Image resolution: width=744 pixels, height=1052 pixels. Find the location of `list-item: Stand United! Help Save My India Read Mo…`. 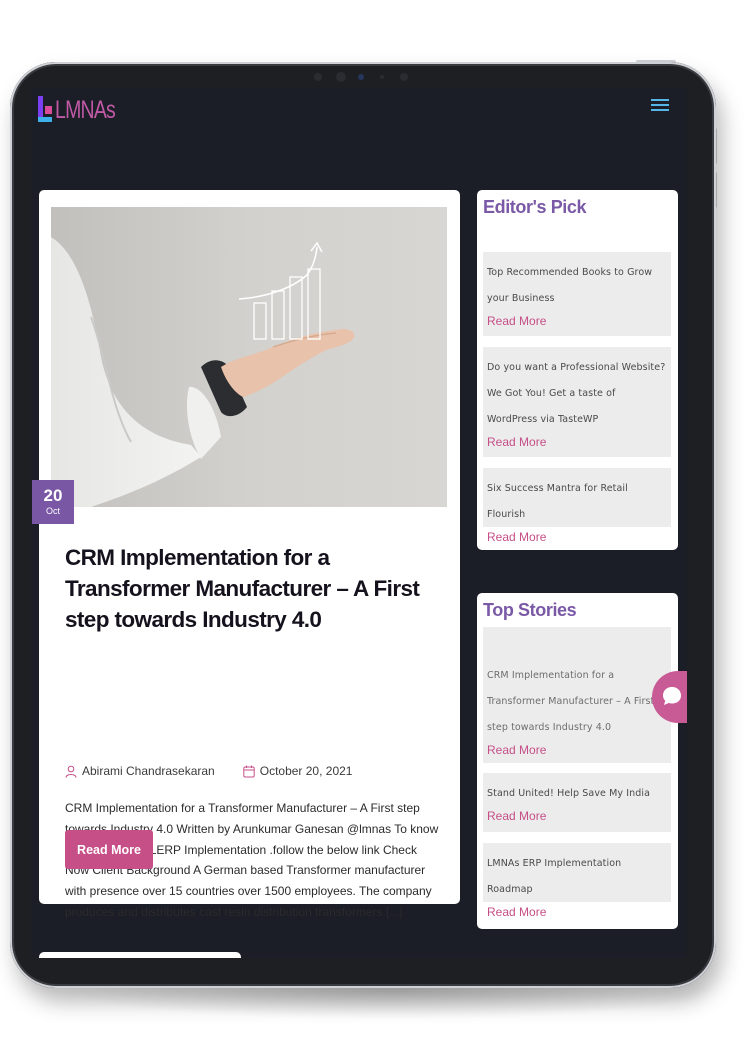

list-item: Stand United! Help Save My India Read Mo… is located at coordinates (577, 802).